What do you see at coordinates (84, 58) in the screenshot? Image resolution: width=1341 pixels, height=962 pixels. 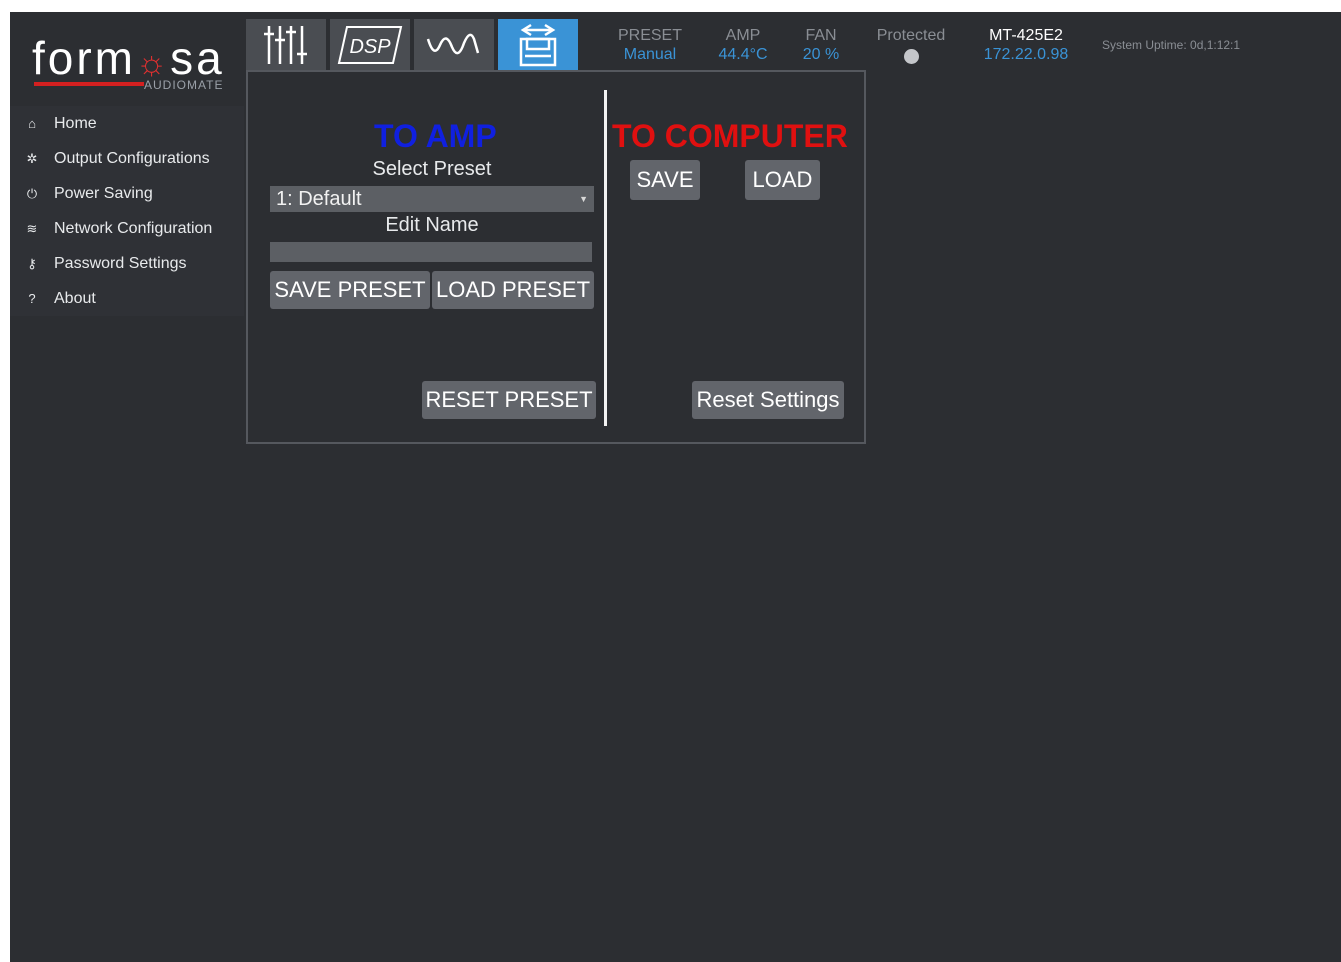 I see `logo-brand-prefix: form` at bounding box center [84, 58].